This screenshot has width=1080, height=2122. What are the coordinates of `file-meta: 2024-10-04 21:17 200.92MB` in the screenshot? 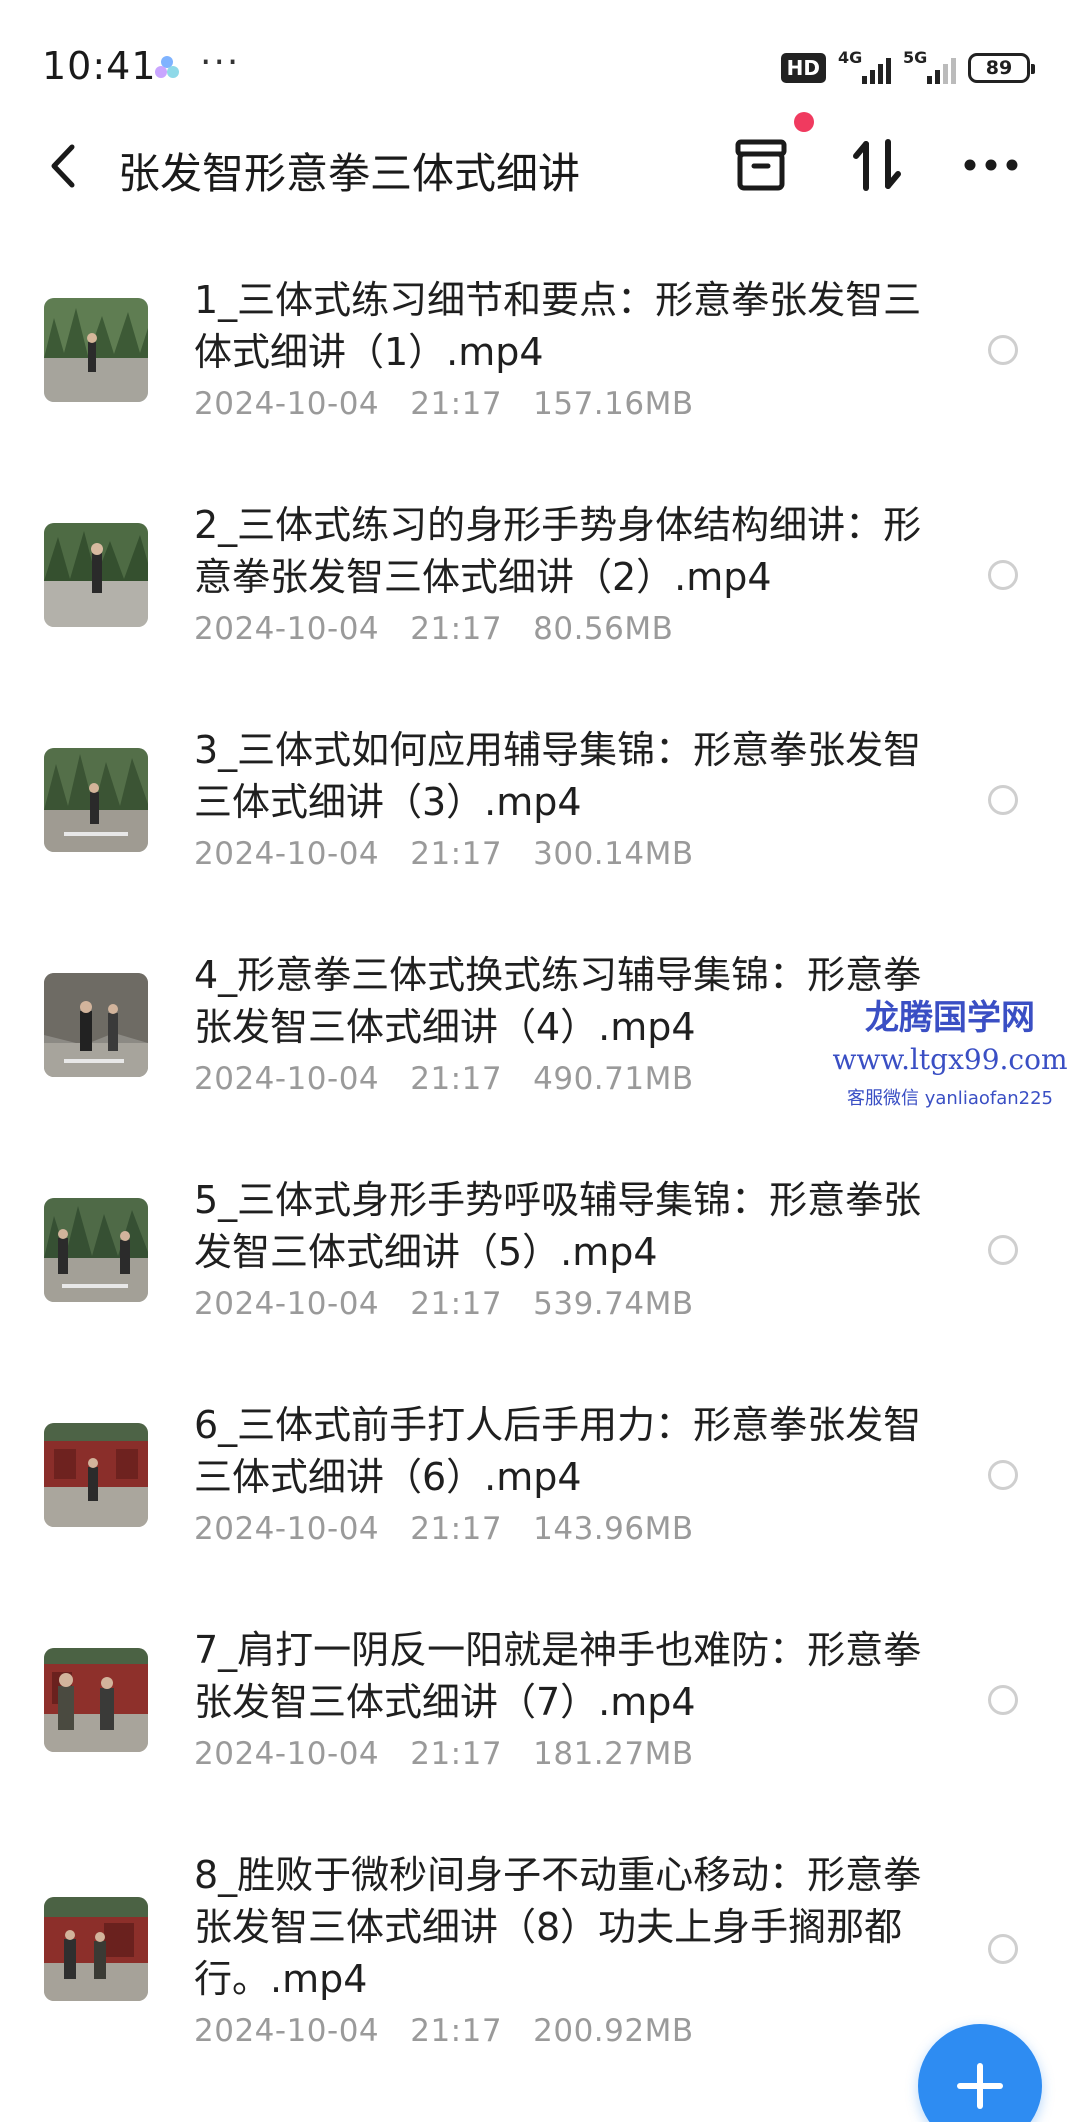 It's located at (444, 2031).